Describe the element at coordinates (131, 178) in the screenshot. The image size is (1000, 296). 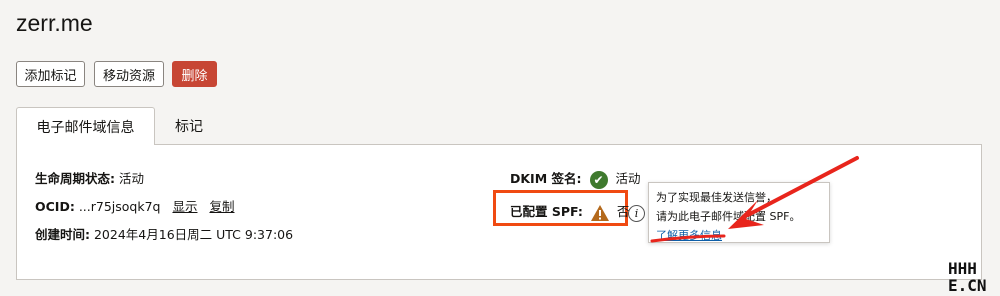
I see `lifecycle-value: 活动` at that location.